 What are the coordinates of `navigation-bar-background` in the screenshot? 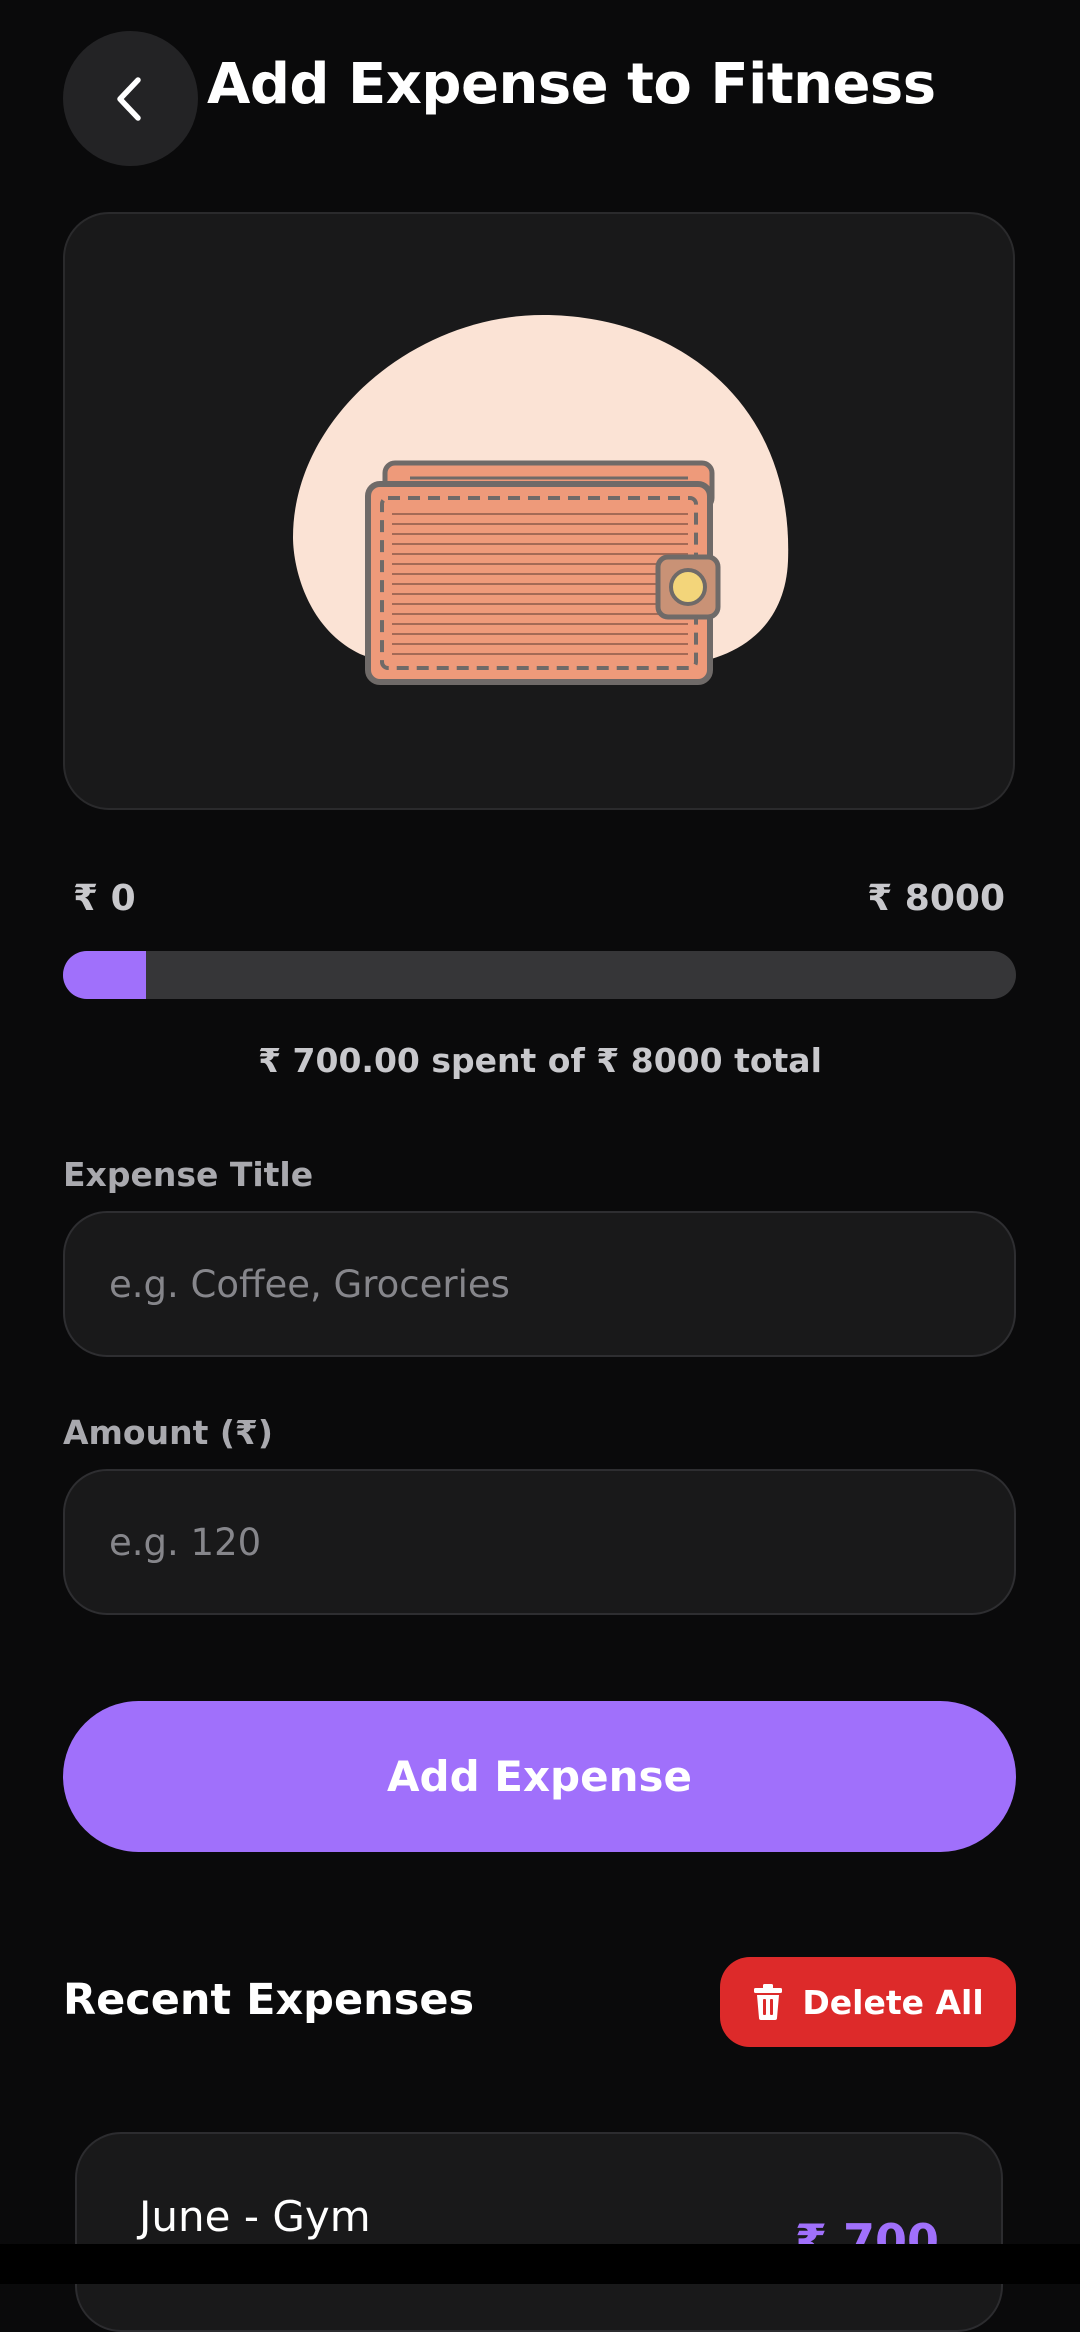 It's located at (540, 2264).